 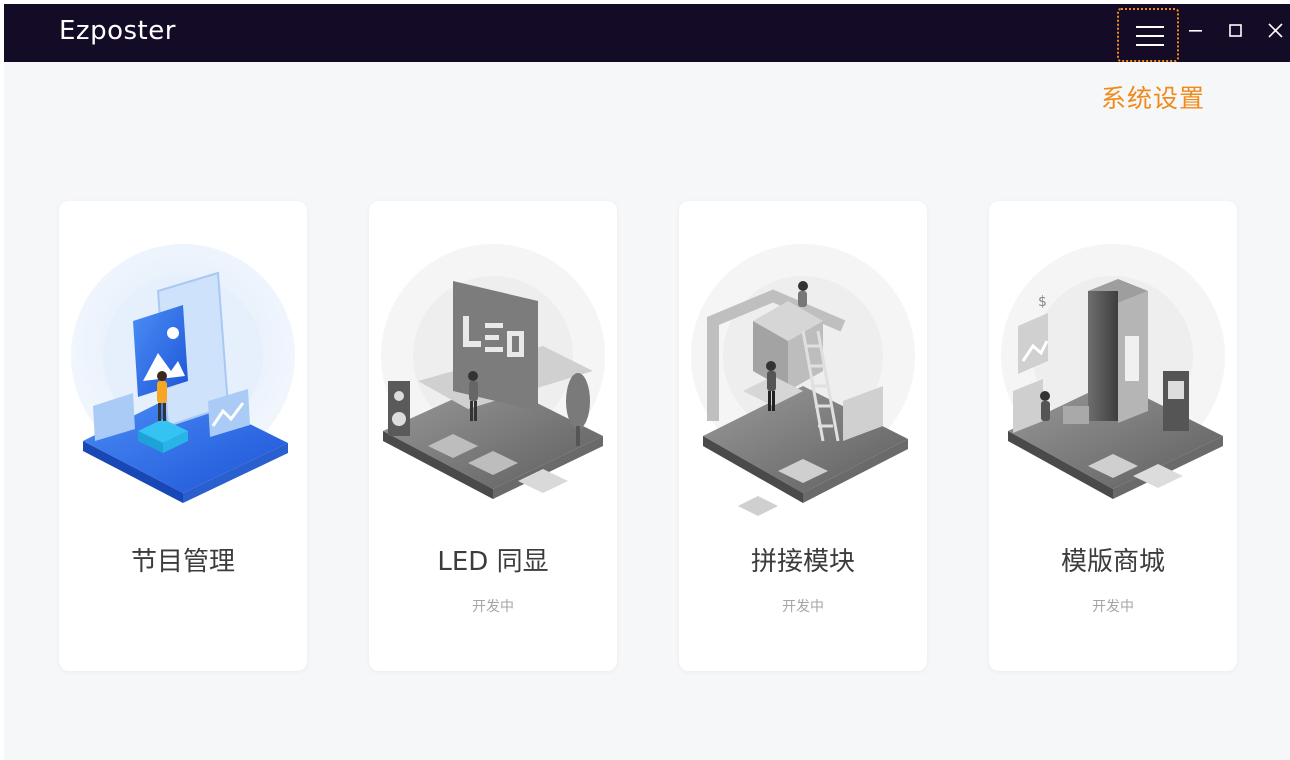 I want to click on title-bar: Ezposter, so click(x=647, y=33).